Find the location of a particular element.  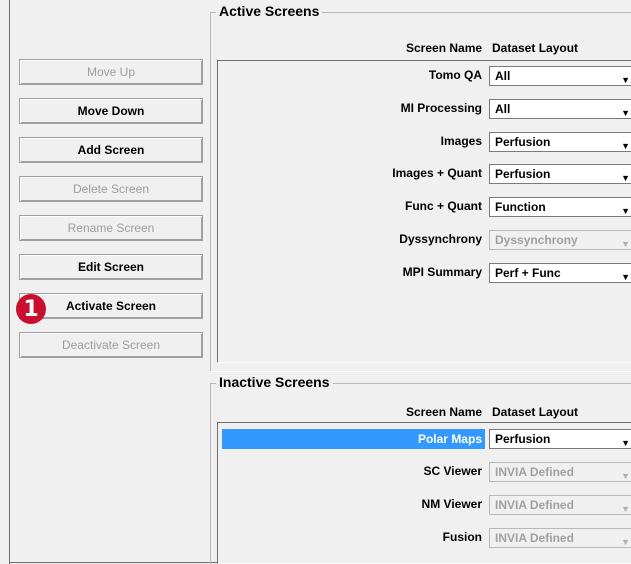

active-col-dataset-layout: Dataset Layout is located at coordinates (535, 48).